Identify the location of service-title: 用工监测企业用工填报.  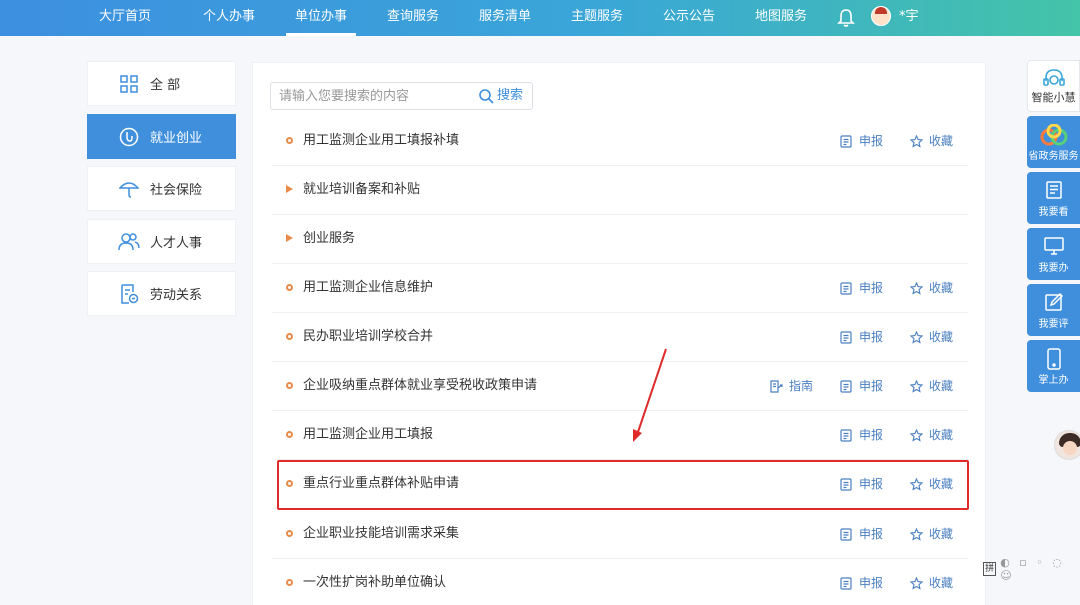
(368, 435).